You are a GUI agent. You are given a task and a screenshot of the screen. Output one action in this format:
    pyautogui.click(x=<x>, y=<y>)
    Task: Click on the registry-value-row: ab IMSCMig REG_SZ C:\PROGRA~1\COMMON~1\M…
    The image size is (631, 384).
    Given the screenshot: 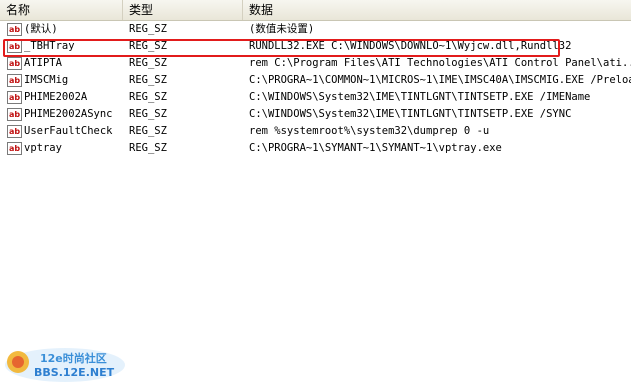 What is the action you would take?
    pyautogui.click(x=315, y=80)
    